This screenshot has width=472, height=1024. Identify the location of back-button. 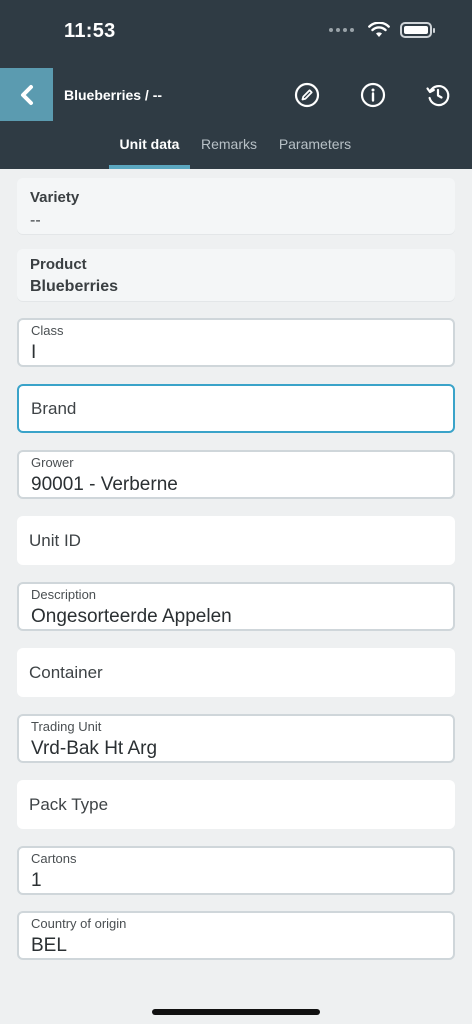
(26, 94).